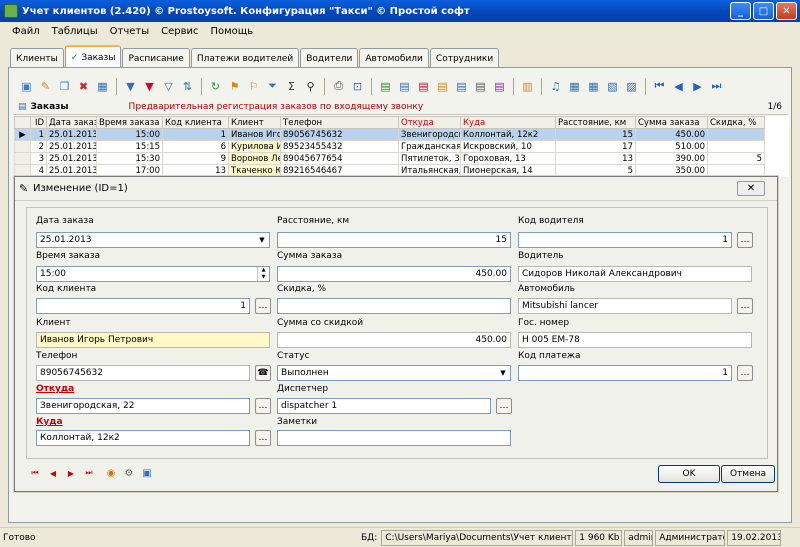 This screenshot has width=800, height=547. Describe the element at coordinates (659, 86) in the screenshot. I see `first-record-icon: ⏮` at that location.